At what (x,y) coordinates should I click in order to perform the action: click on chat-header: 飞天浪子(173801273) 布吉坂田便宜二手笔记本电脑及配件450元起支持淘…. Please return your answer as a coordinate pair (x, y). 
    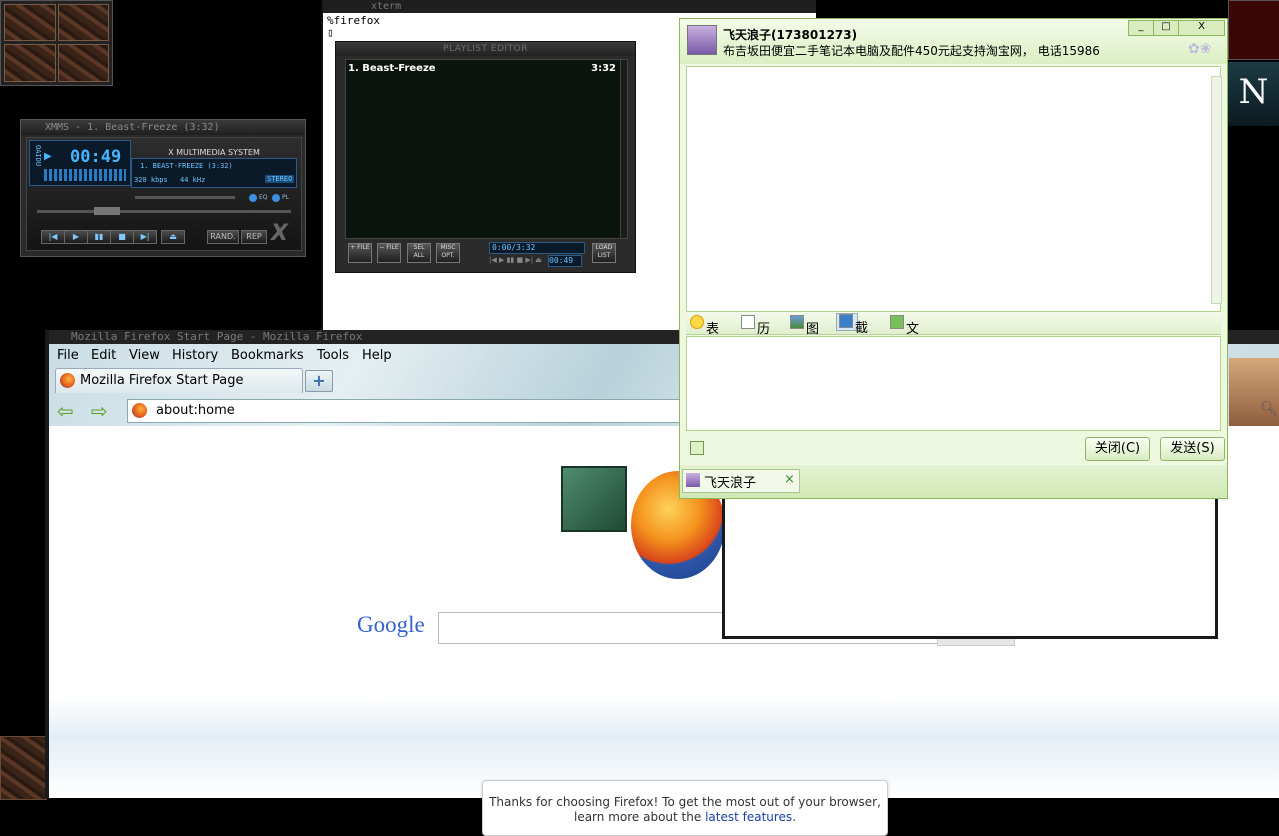
    Looking at the image, I should click on (953, 41).